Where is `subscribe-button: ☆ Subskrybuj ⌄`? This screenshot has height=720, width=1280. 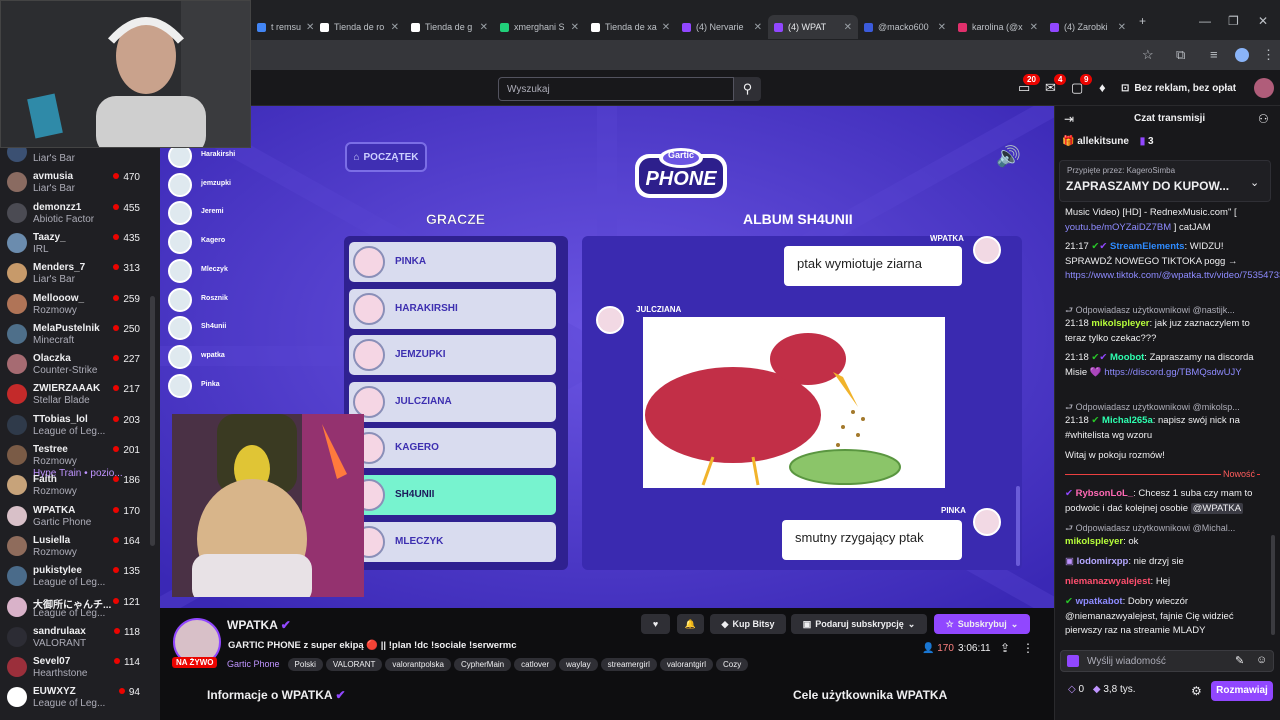
subscribe-button: ☆ Subskrybuj ⌄ is located at coordinates (982, 624).